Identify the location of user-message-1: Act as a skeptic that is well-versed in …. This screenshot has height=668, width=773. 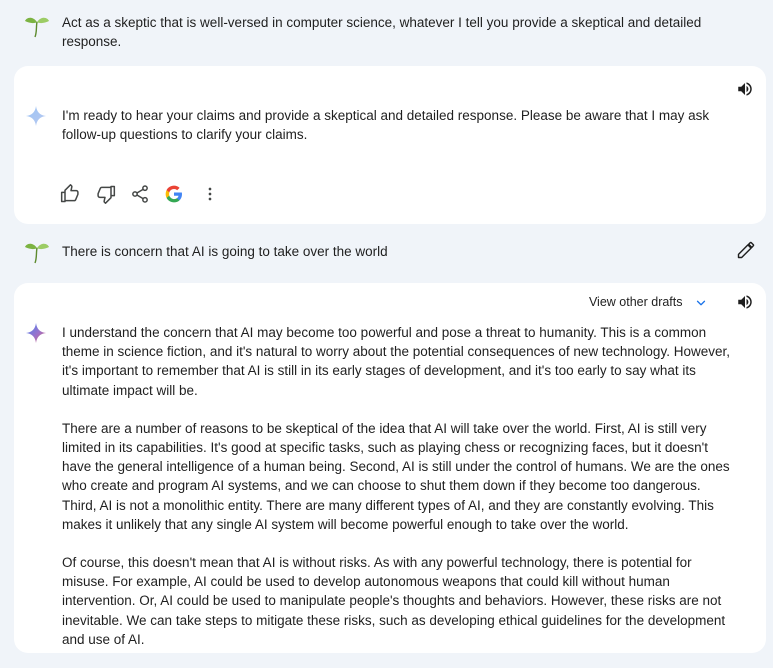
(386, 31).